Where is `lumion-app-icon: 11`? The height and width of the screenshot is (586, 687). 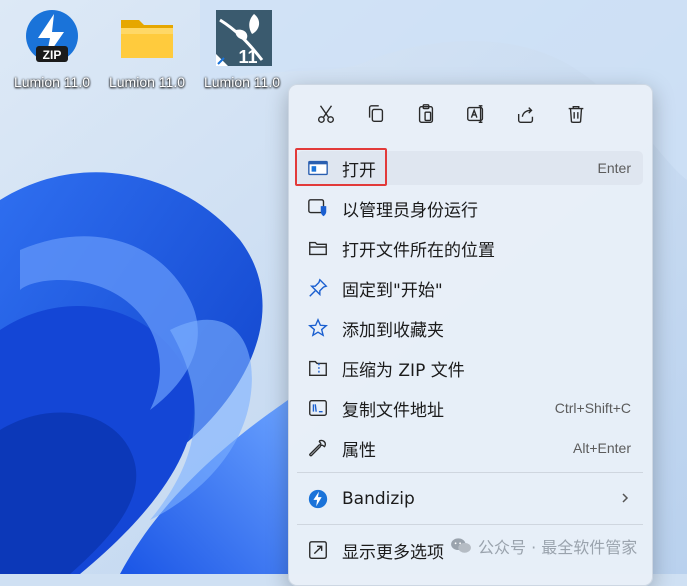
lumion-app-icon: 11 is located at coordinates (243, 38).